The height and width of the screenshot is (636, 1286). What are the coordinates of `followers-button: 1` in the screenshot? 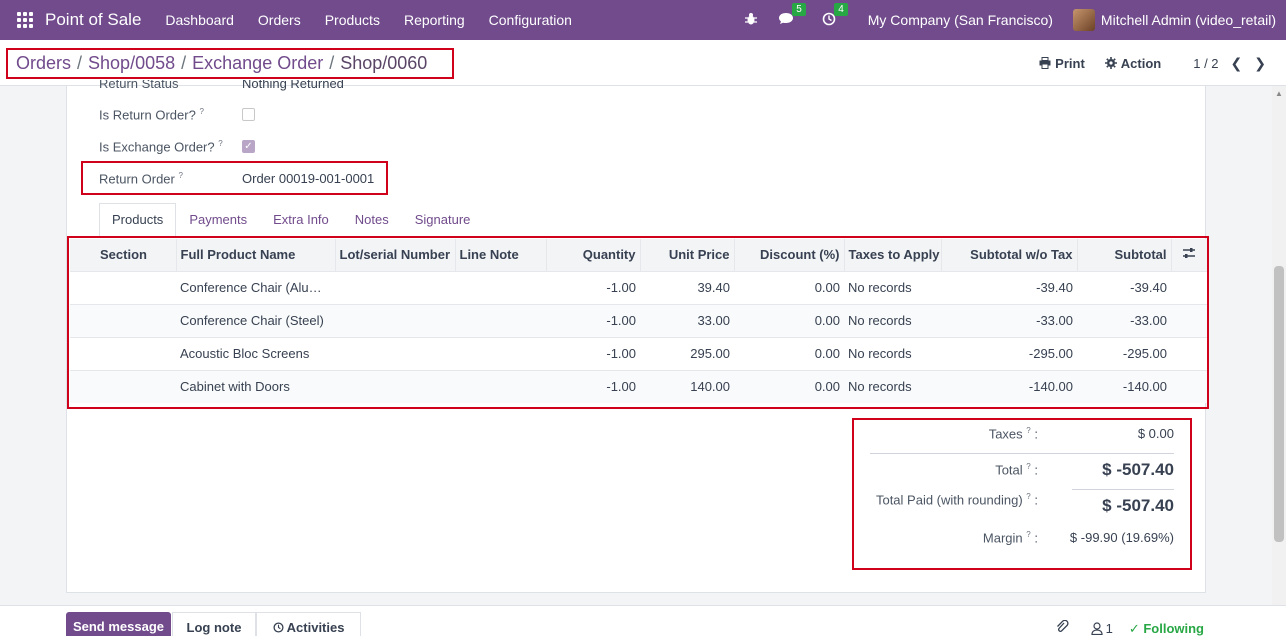 It's located at (1101, 628).